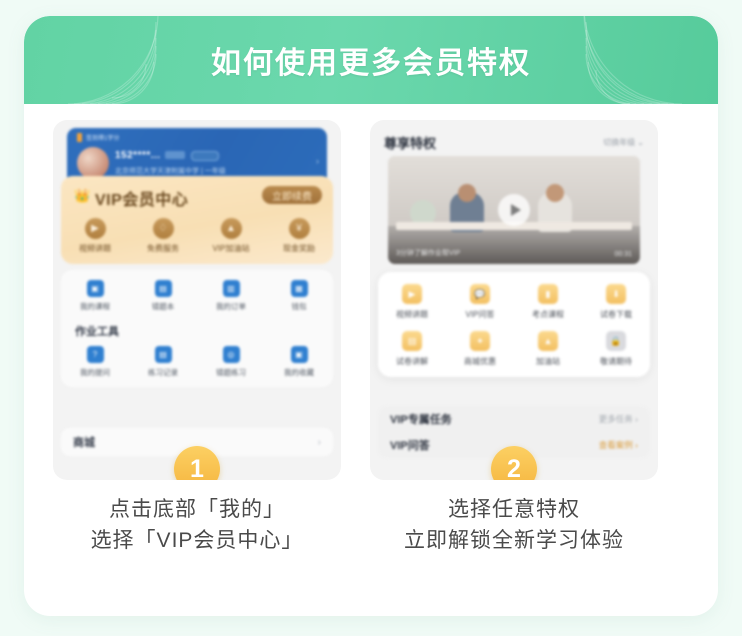  Describe the element at coordinates (299, 228) in the screenshot. I see `cash-icon: ¥` at that location.